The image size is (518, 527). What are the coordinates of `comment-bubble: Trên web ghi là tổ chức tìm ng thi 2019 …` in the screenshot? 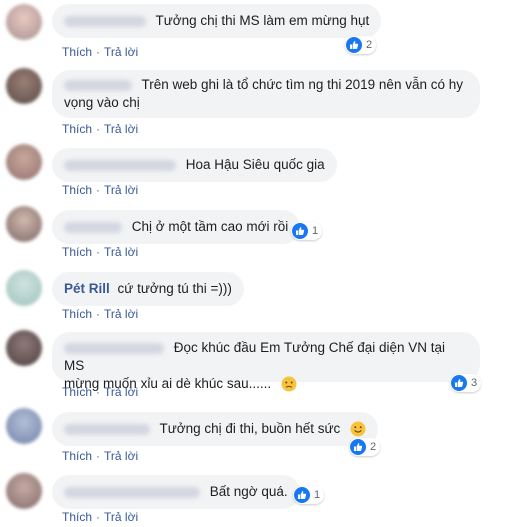 It's located at (266, 94).